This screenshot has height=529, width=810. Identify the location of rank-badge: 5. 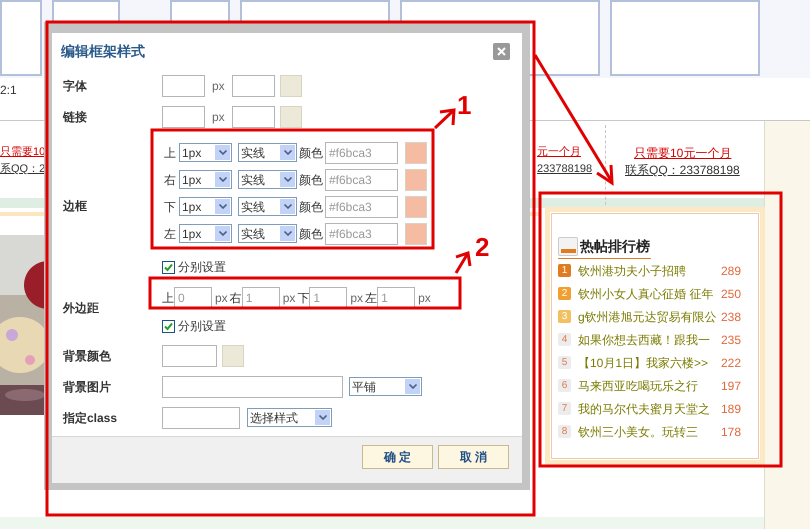
(564, 362).